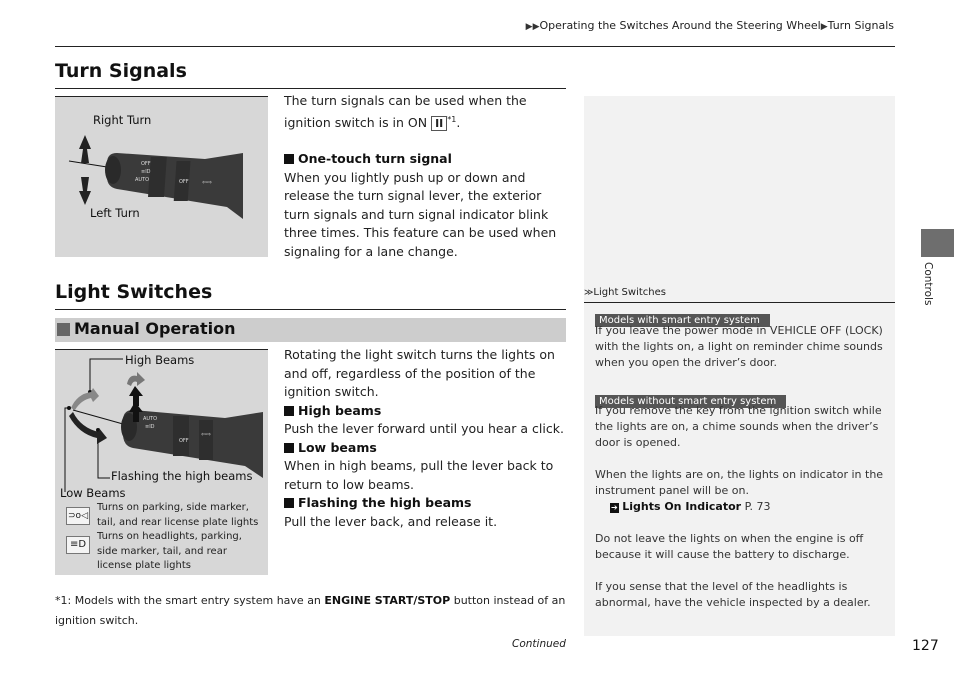 This screenshot has height=674, width=954. What do you see at coordinates (155, 177) in the screenshot?
I see `turn-signal-lever-illustration: OFF ≡ID AUTO OFF ⇦⇨` at bounding box center [155, 177].